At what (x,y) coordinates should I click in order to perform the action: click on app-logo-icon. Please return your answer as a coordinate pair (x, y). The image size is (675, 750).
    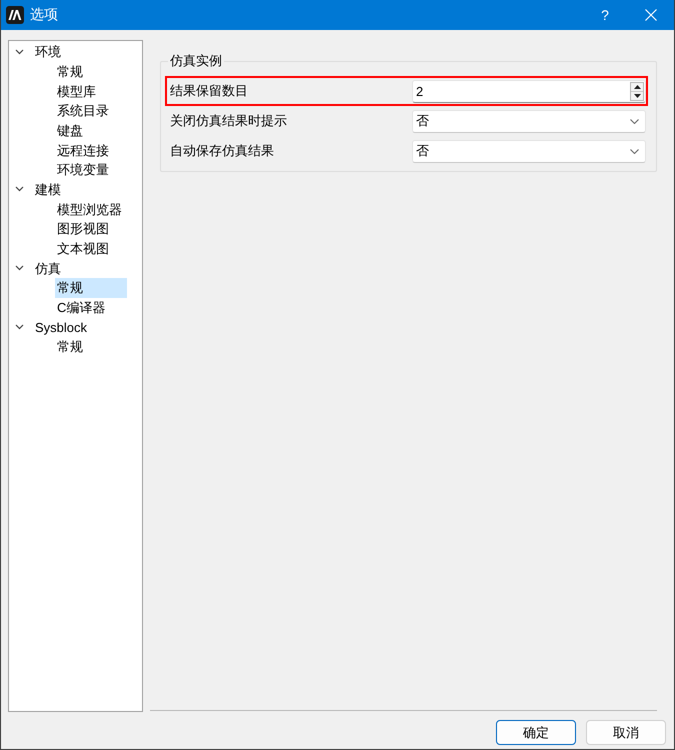
    Looking at the image, I should click on (15, 15).